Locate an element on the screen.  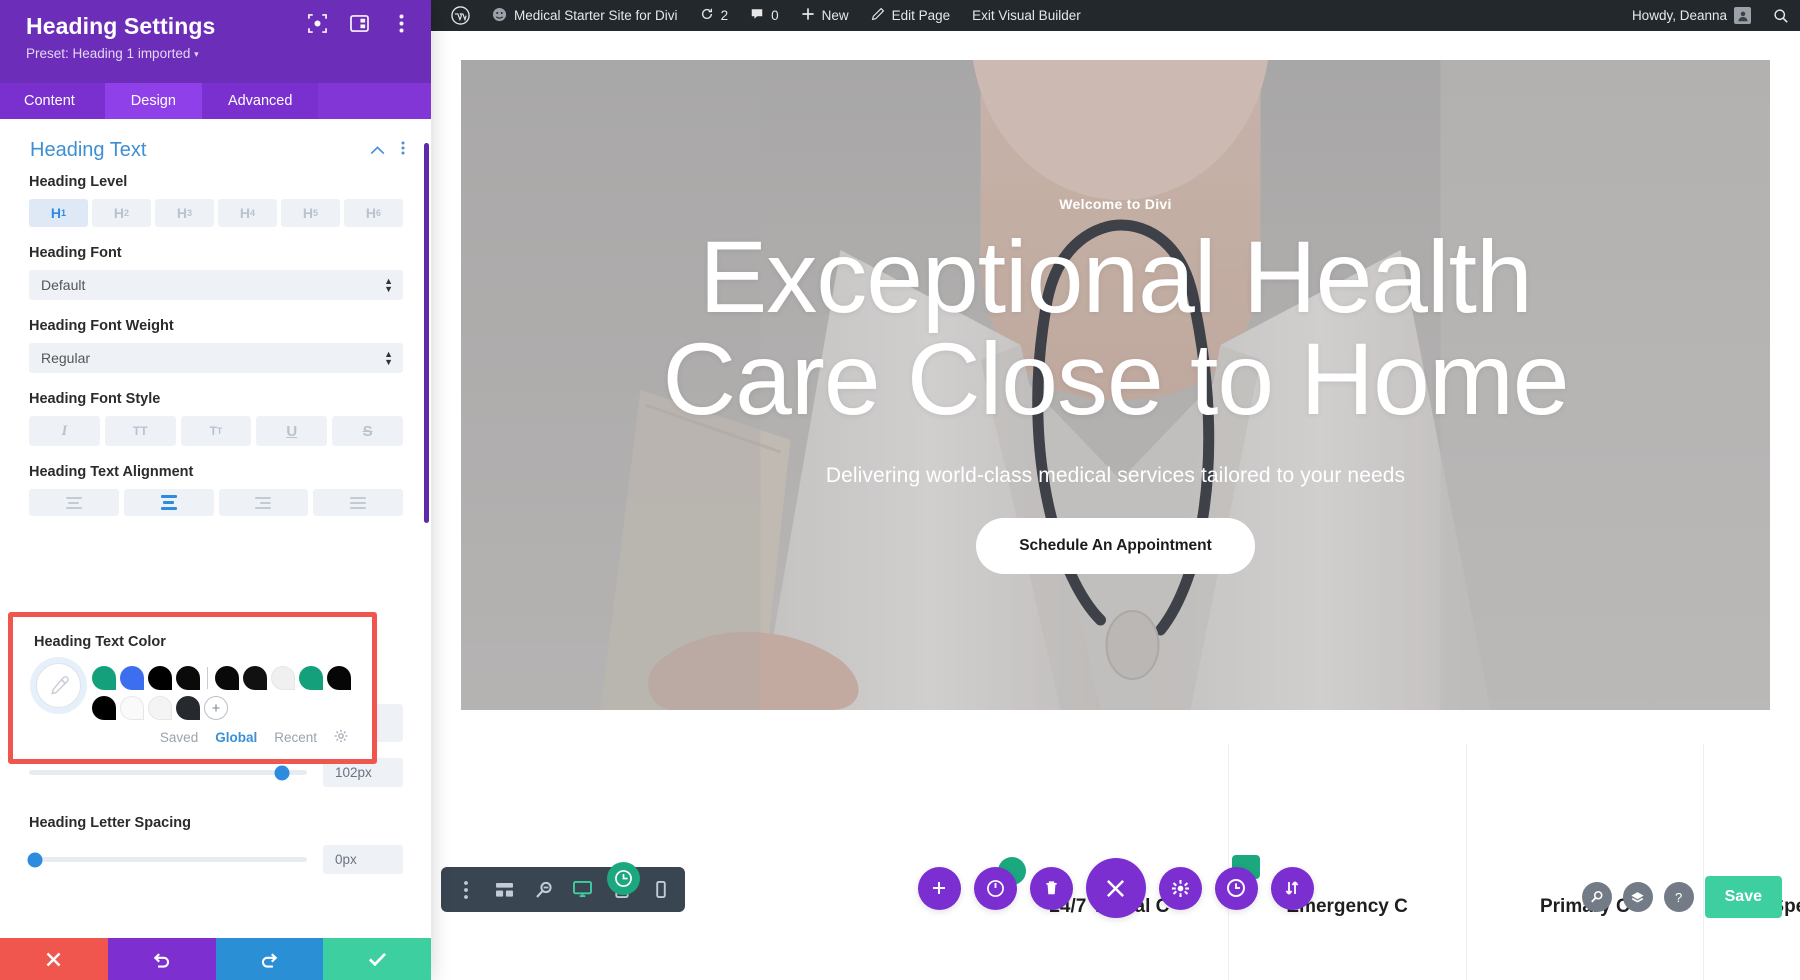
wordpress-logo-icon is located at coordinates (460, 15).